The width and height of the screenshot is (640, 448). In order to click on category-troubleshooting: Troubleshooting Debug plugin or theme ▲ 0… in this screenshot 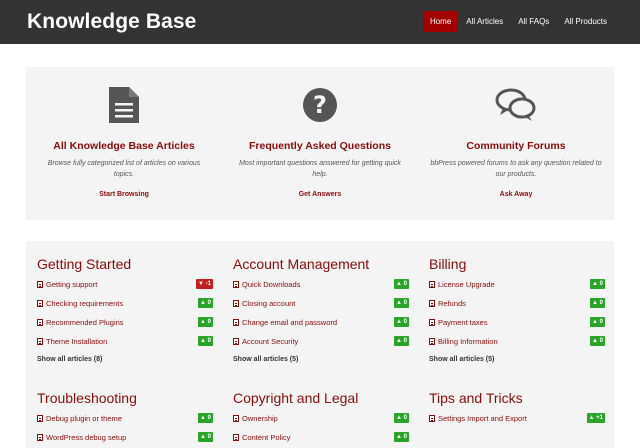, I will do `click(125, 417)`.